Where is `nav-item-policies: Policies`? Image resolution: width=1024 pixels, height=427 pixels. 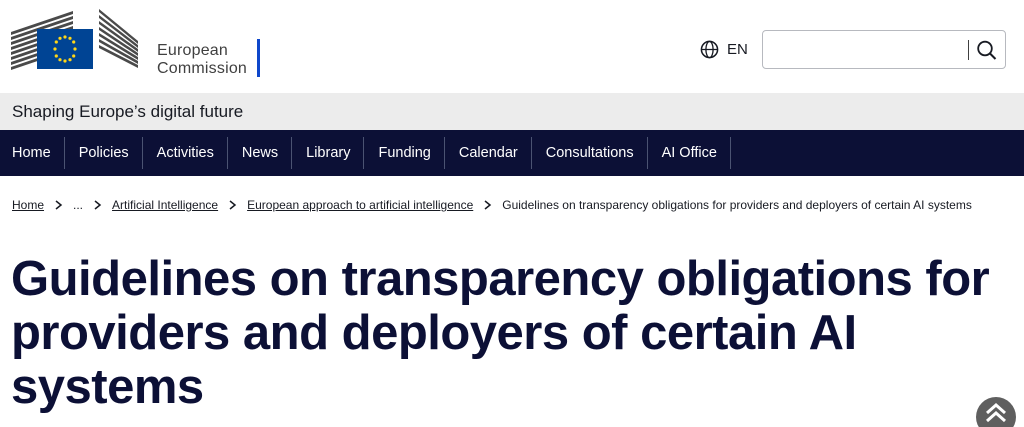 nav-item-policies: Policies is located at coordinates (104, 153).